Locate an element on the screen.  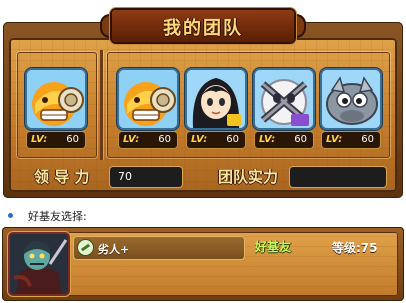
friend-name-plate: 劣人+ is located at coordinates (159, 248).